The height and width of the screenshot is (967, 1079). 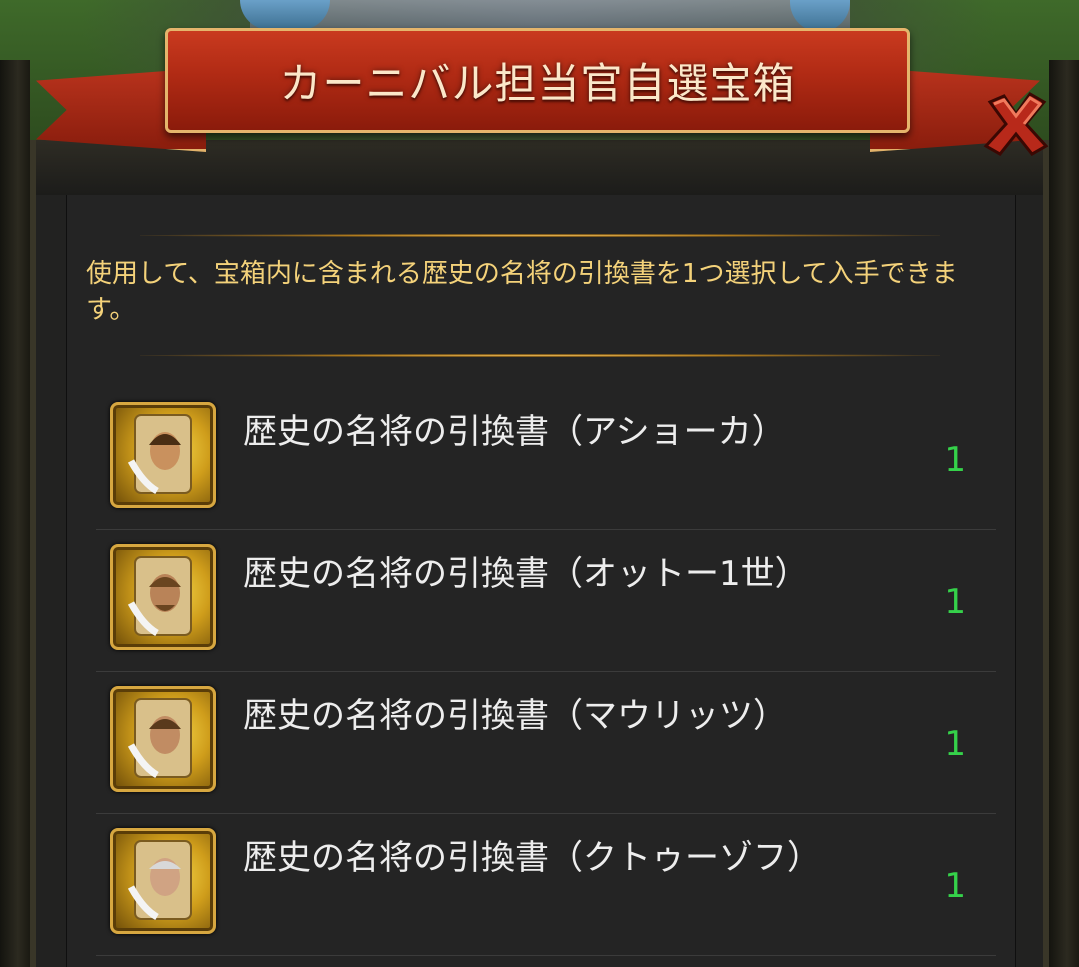 I want to click on item-name: 歴史の名将の引換書（オットー1世）, so click(x=526, y=574).